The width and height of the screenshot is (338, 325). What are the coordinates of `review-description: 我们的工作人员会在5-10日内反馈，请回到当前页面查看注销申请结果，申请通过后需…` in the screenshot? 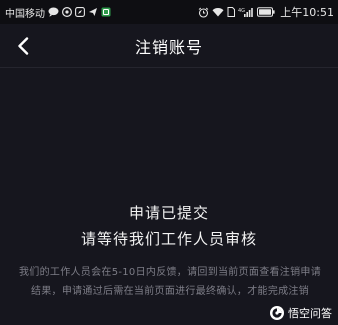 It's located at (170, 282).